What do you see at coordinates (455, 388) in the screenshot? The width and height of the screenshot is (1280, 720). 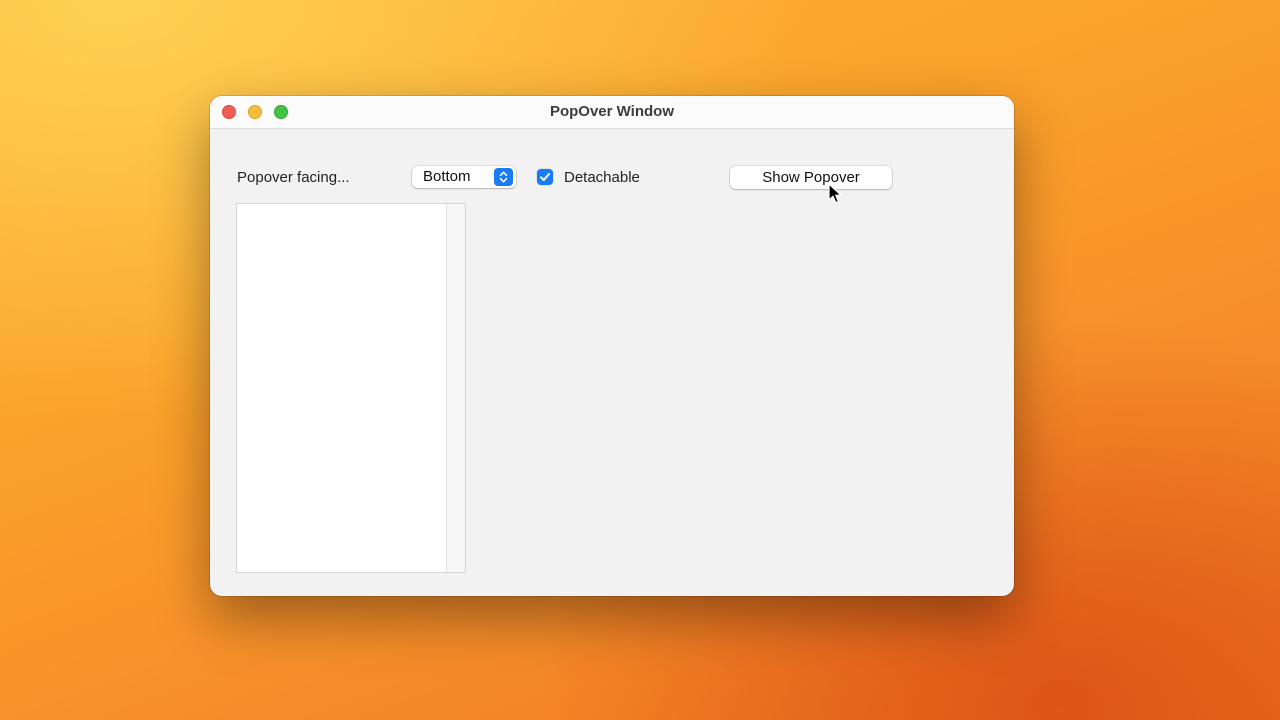 I see `list-scrollbar` at bounding box center [455, 388].